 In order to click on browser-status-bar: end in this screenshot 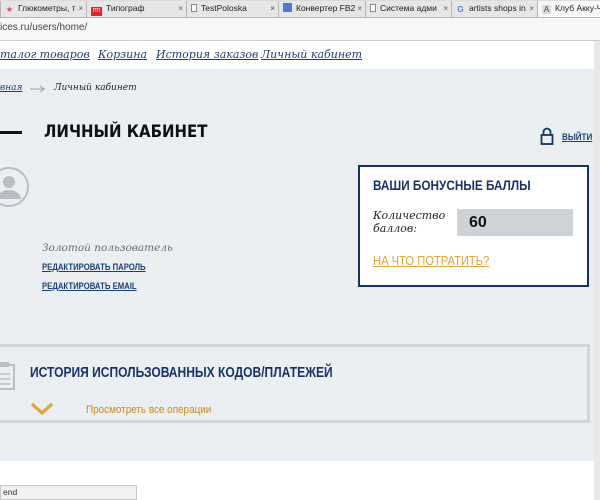, I will do `click(68, 492)`.